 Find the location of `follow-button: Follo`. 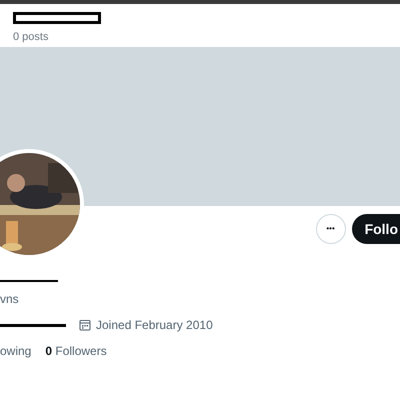

follow-button: Follo is located at coordinates (376, 229).